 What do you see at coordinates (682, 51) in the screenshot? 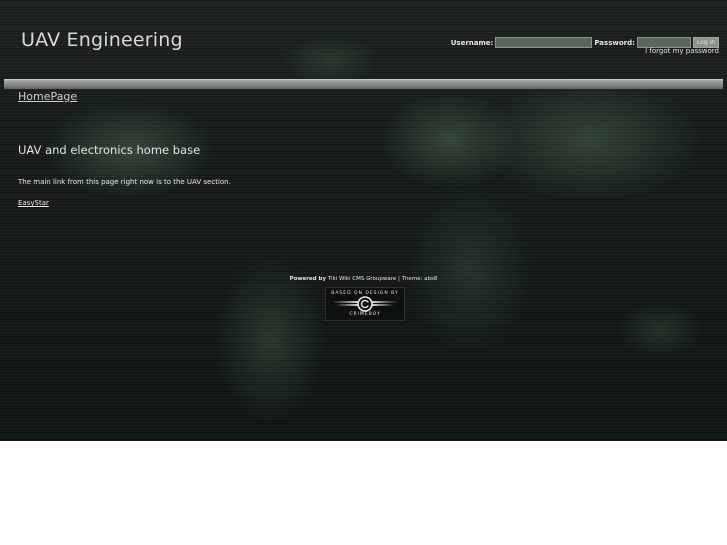
I see `forgot-password-link: I forgot my password` at bounding box center [682, 51].